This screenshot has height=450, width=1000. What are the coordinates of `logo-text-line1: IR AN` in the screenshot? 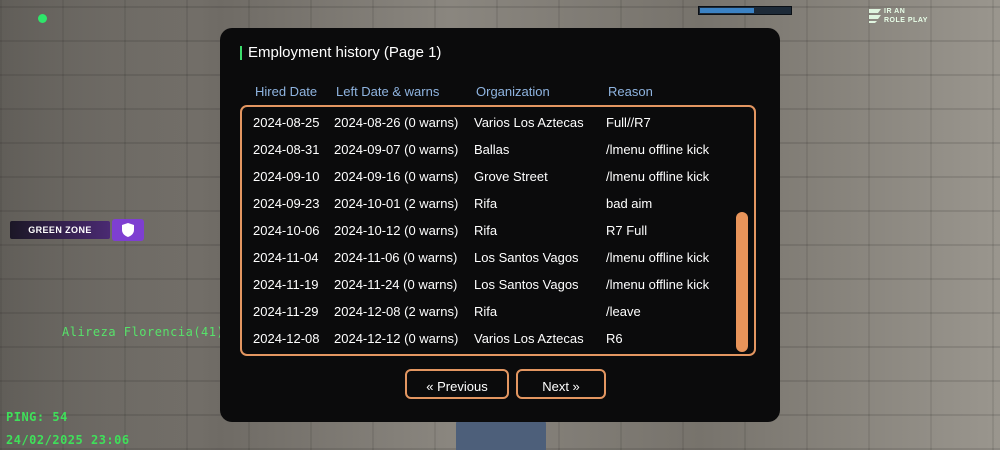 It's located at (895, 11).